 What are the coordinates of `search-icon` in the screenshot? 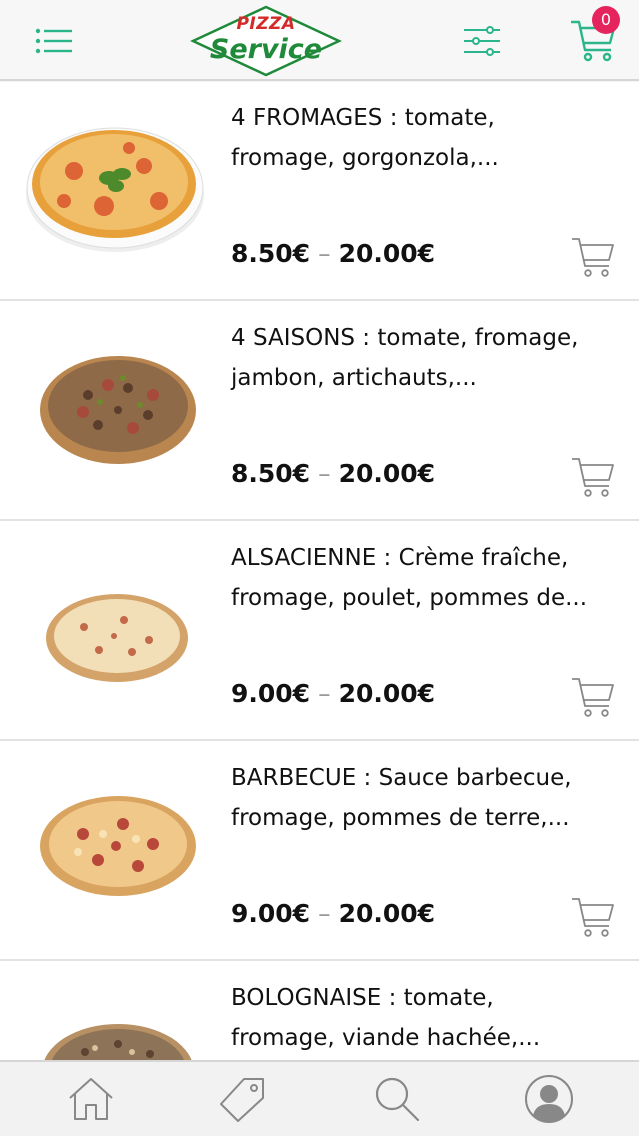 It's located at (397, 1099).